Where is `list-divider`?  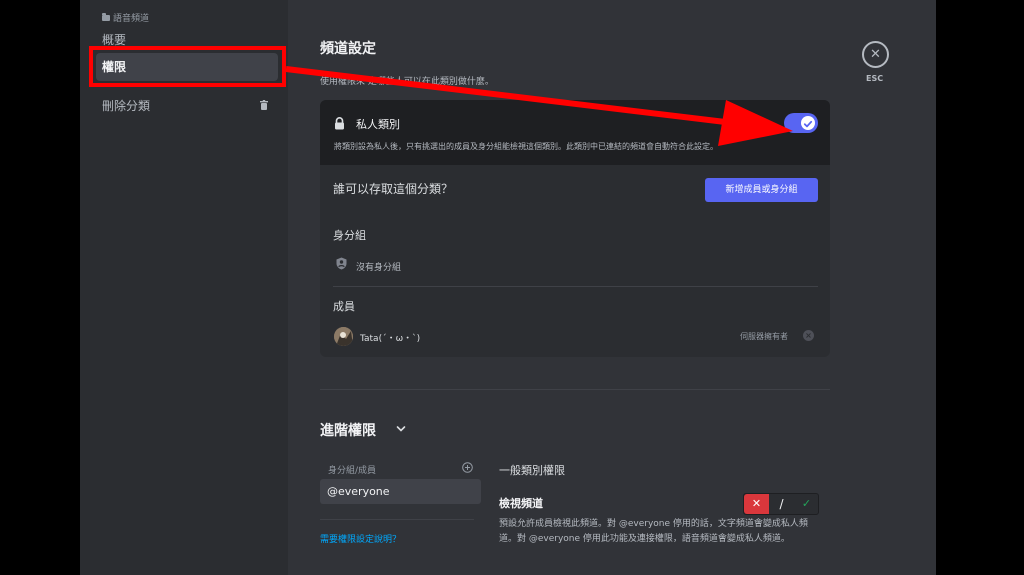
list-divider is located at coordinates (397, 519).